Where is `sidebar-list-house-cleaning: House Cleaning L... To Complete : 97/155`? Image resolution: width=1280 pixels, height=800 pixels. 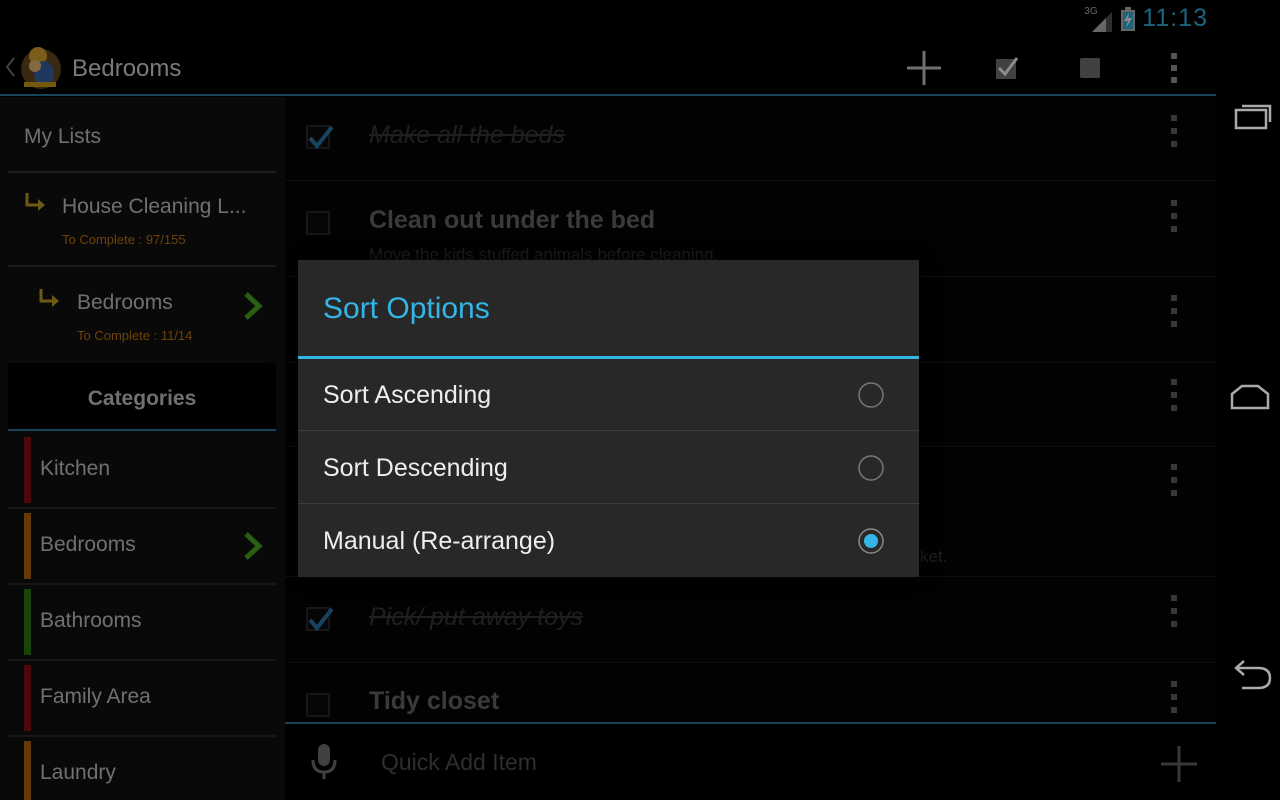
sidebar-list-house-cleaning: House Cleaning L... To Complete : 97/155 is located at coordinates (142, 221).